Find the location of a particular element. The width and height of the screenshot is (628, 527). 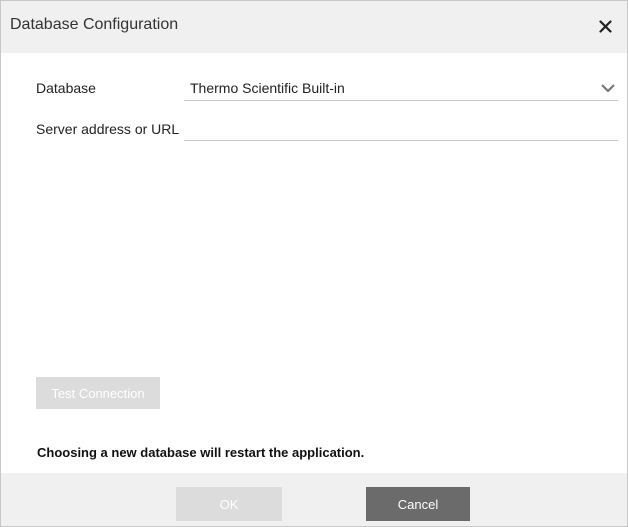

dialog-footer: OK Cancel is located at coordinates (314, 499).